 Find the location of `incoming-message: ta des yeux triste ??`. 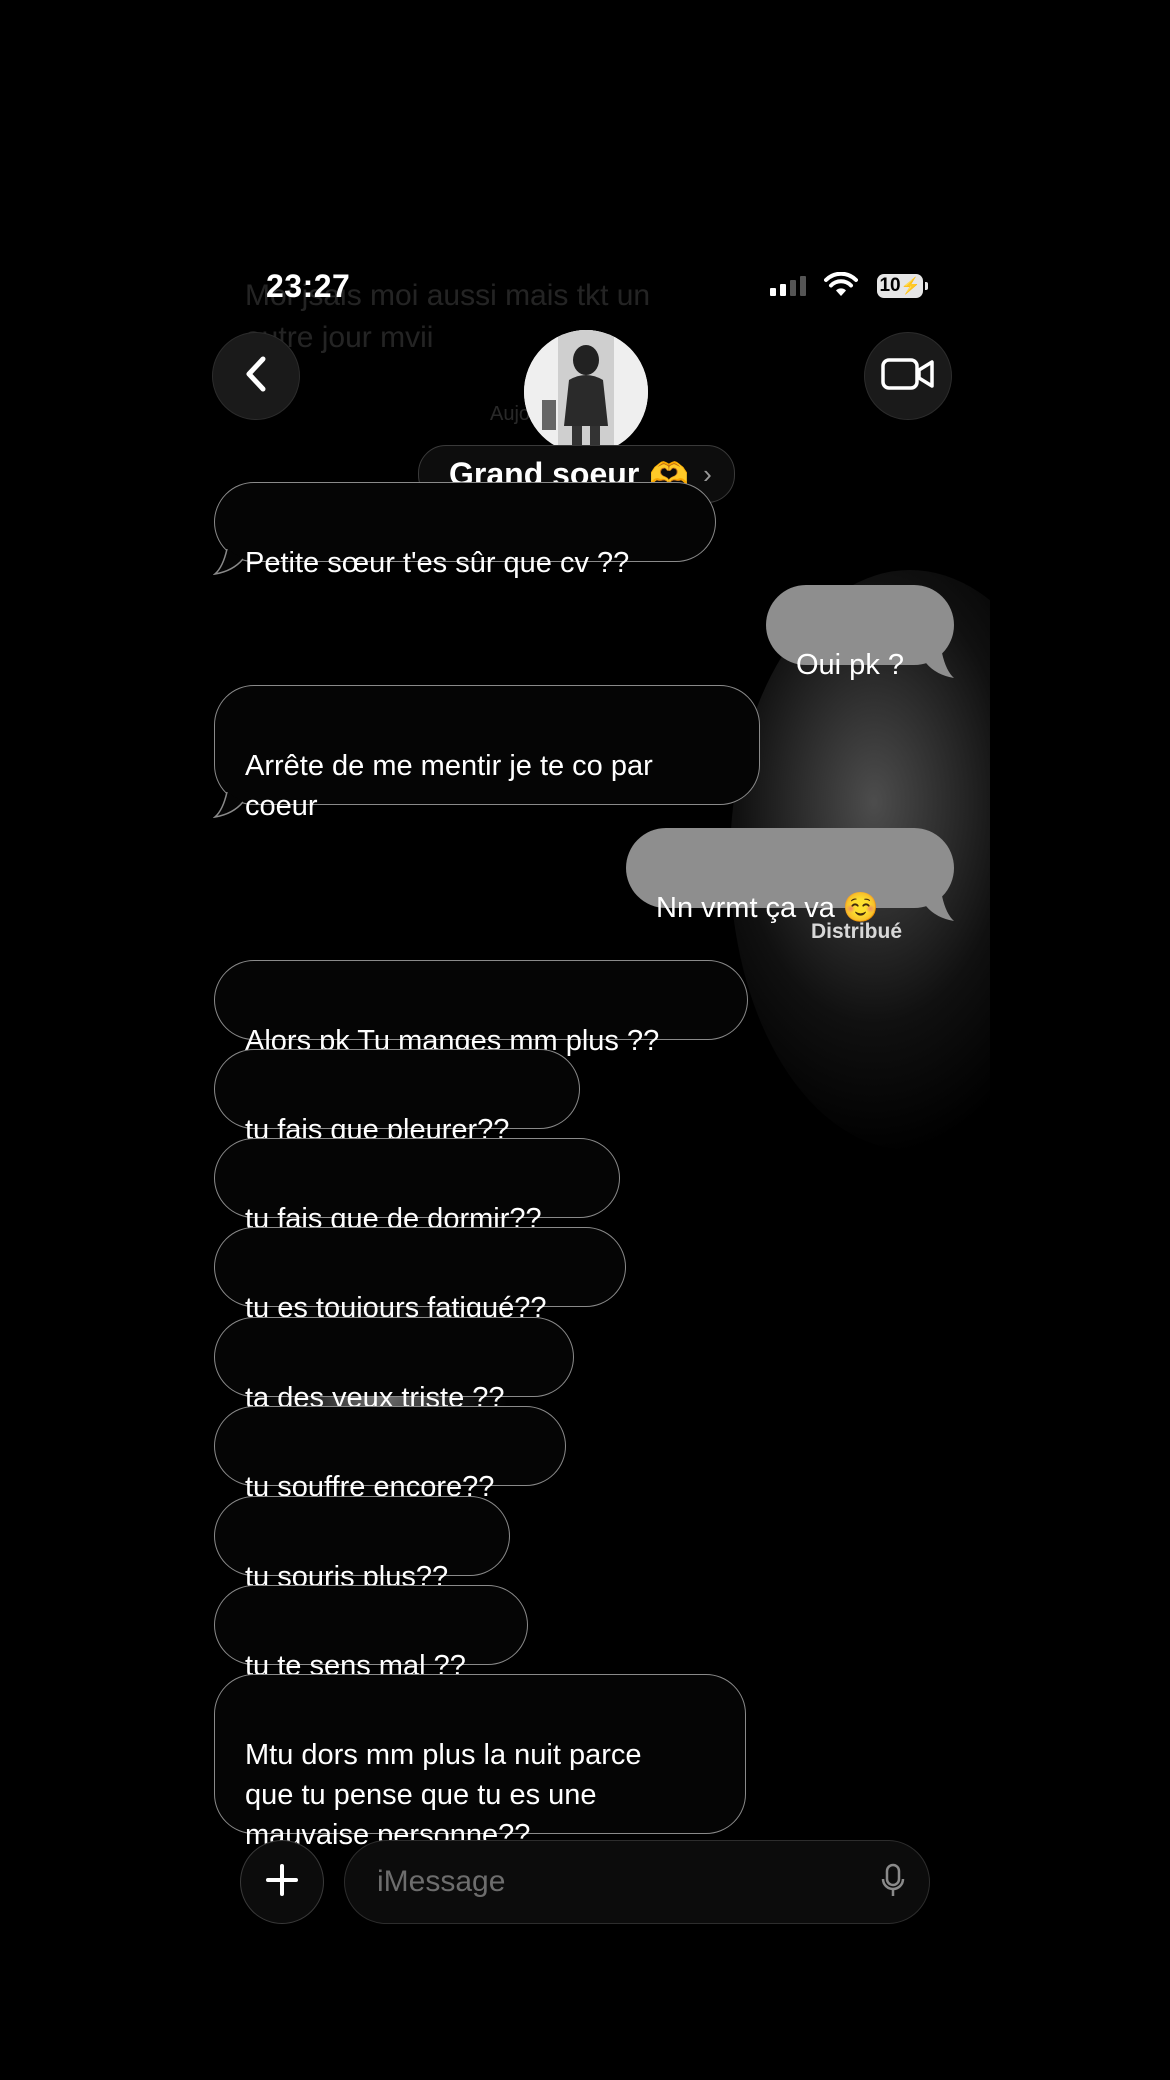

incoming-message: ta des yeux triste ?? is located at coordinates (394, 1365).